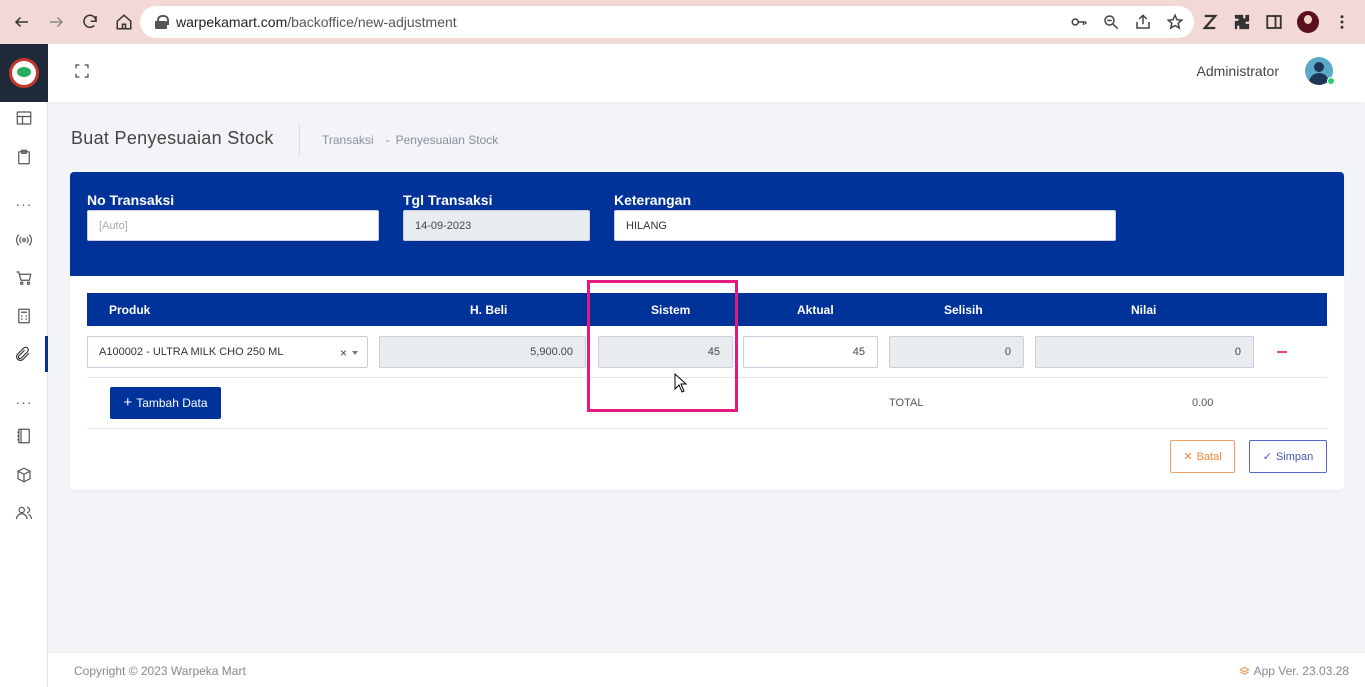 Image resolution: width=1365 pixels, height=687 pixels. Describe the element at coordinates (662, 346) in the screenshot. I see `highlight-box` at that location.